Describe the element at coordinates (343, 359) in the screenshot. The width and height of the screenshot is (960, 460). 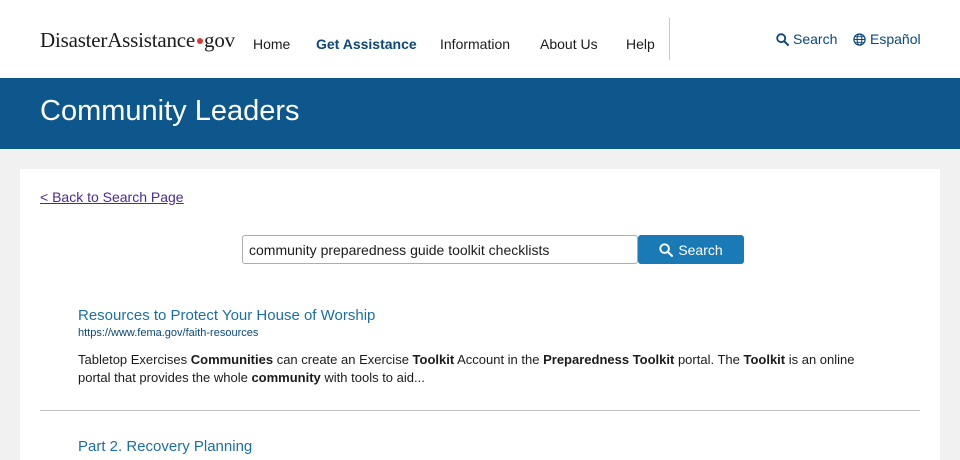
I see `snippet-text: can create an Exercise` at that location.